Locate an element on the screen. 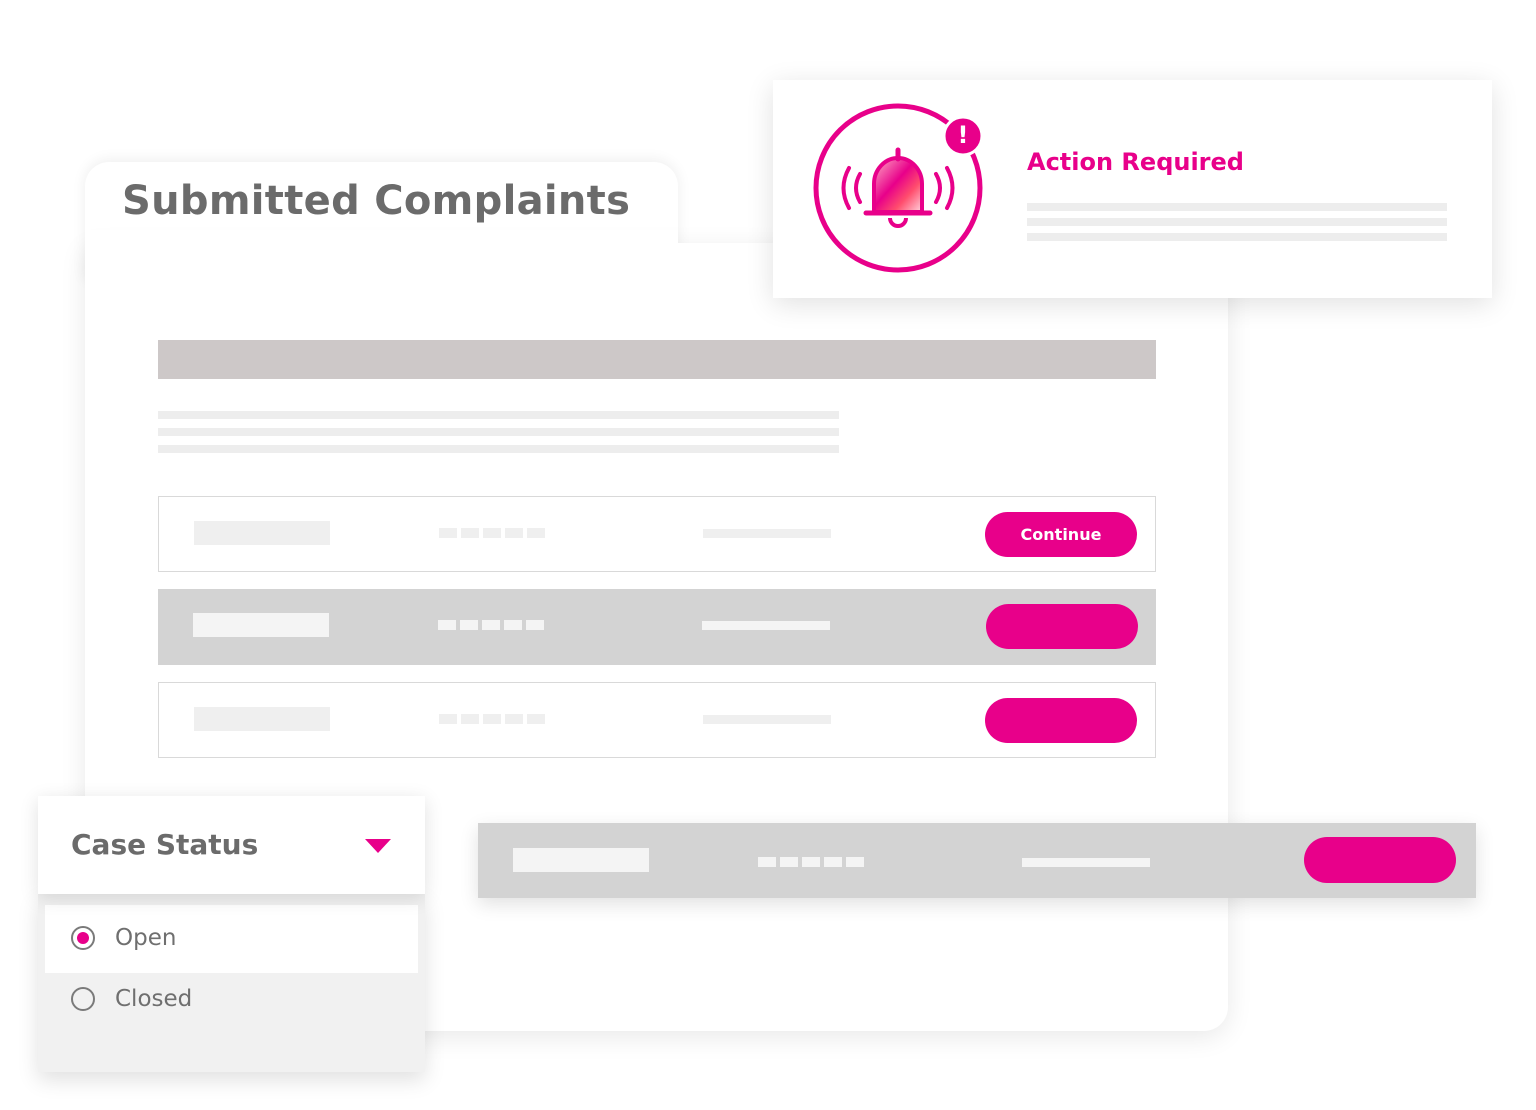 The height and width of the screenshot is (1110, 1536). table-row: Continue is located at coordinates (657, 534).